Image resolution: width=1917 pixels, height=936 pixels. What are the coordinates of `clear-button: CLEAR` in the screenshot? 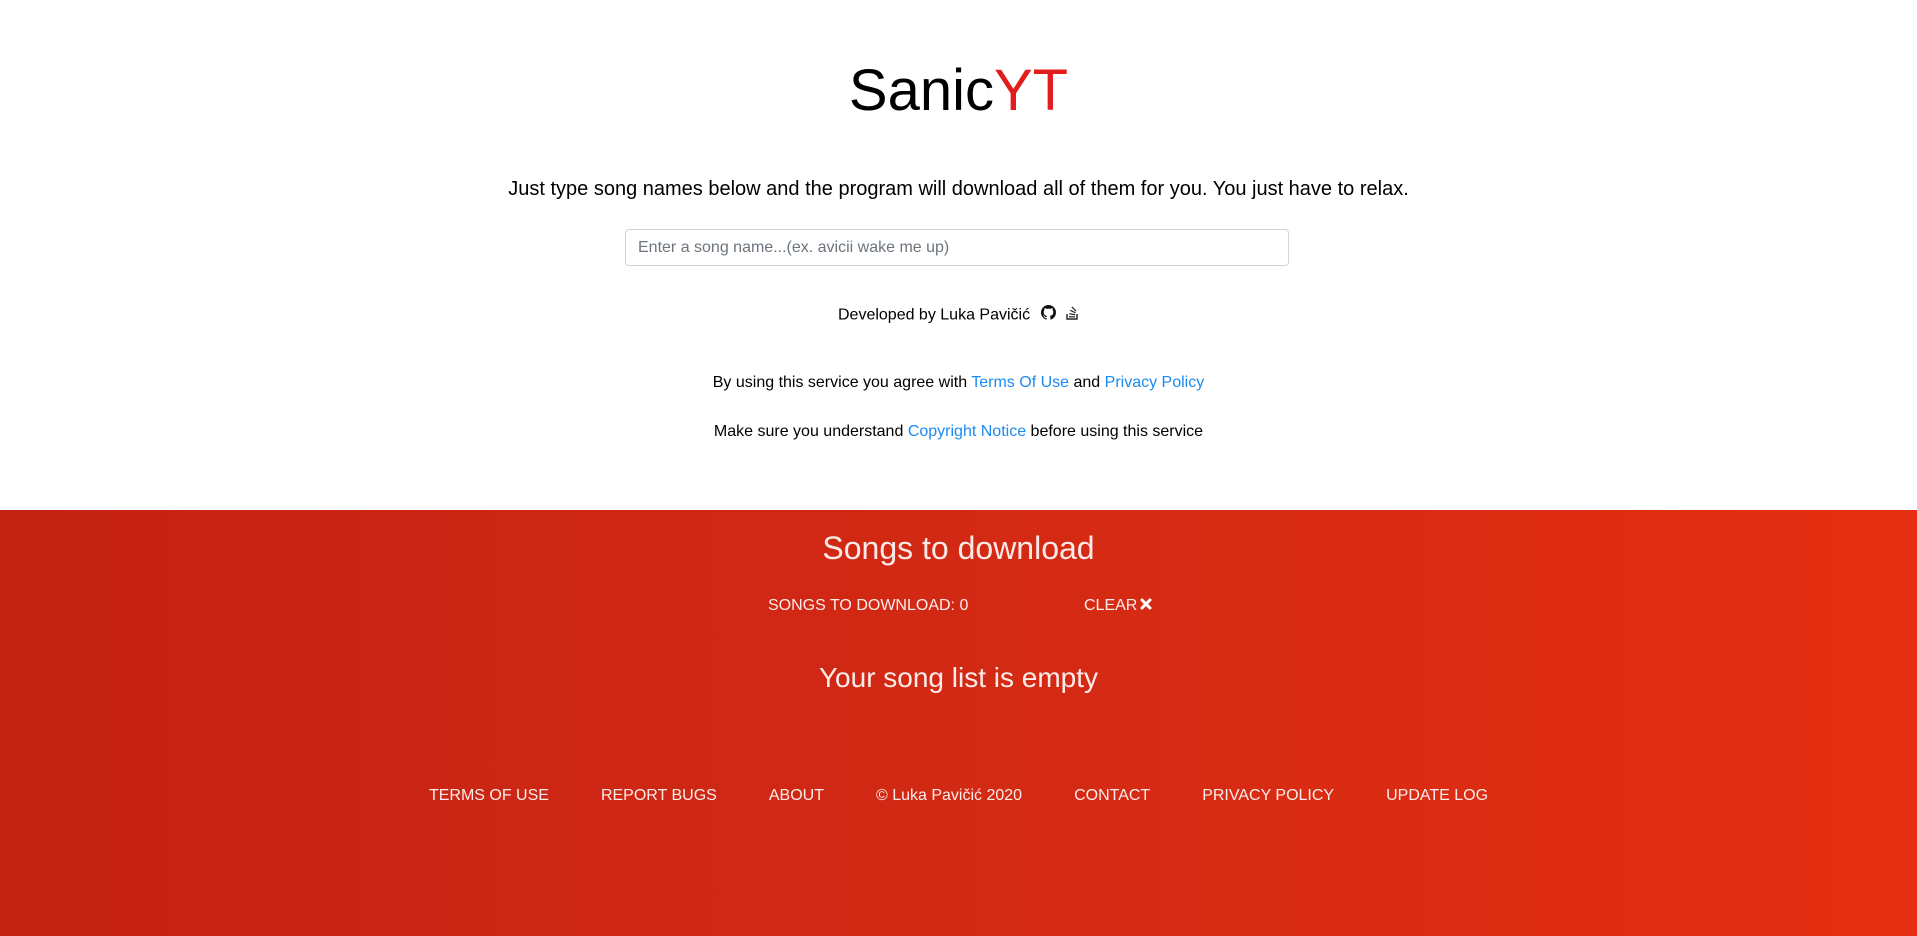 It's located at (1118, 606).